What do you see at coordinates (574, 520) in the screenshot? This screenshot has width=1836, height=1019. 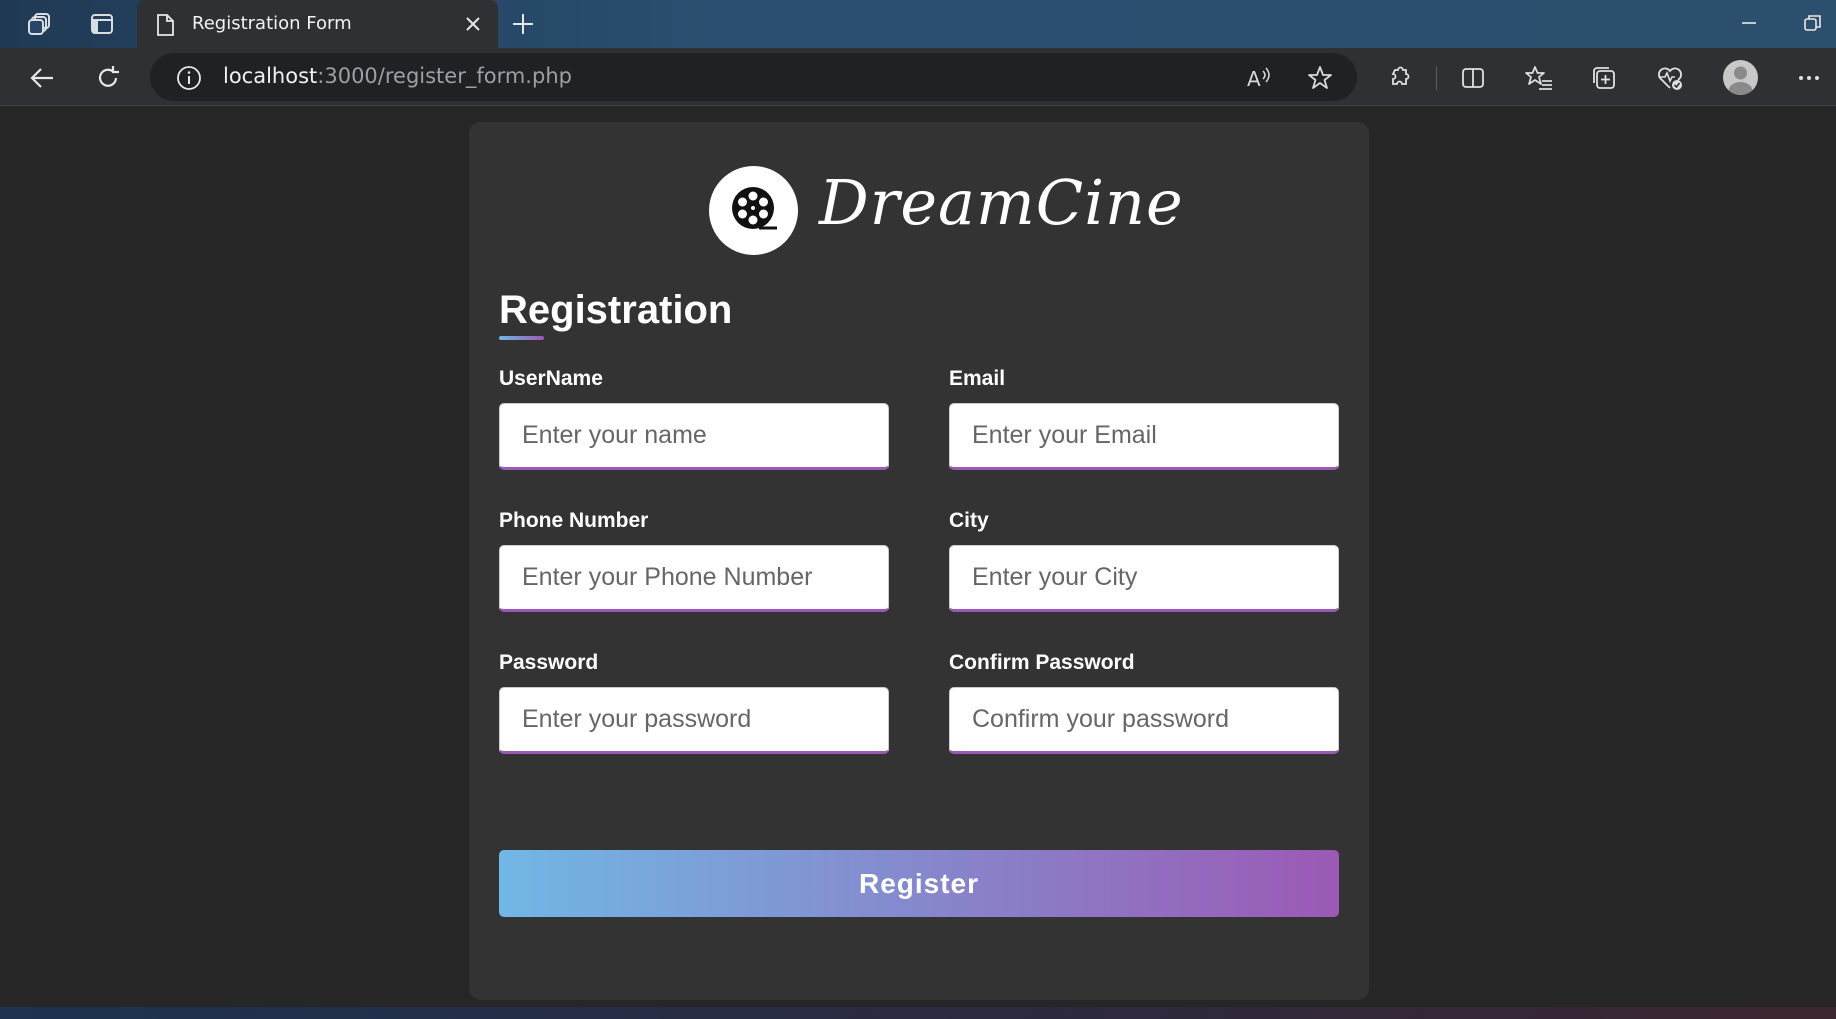 I see `phone-label: Phone Number` at bounding box center [574, 520].